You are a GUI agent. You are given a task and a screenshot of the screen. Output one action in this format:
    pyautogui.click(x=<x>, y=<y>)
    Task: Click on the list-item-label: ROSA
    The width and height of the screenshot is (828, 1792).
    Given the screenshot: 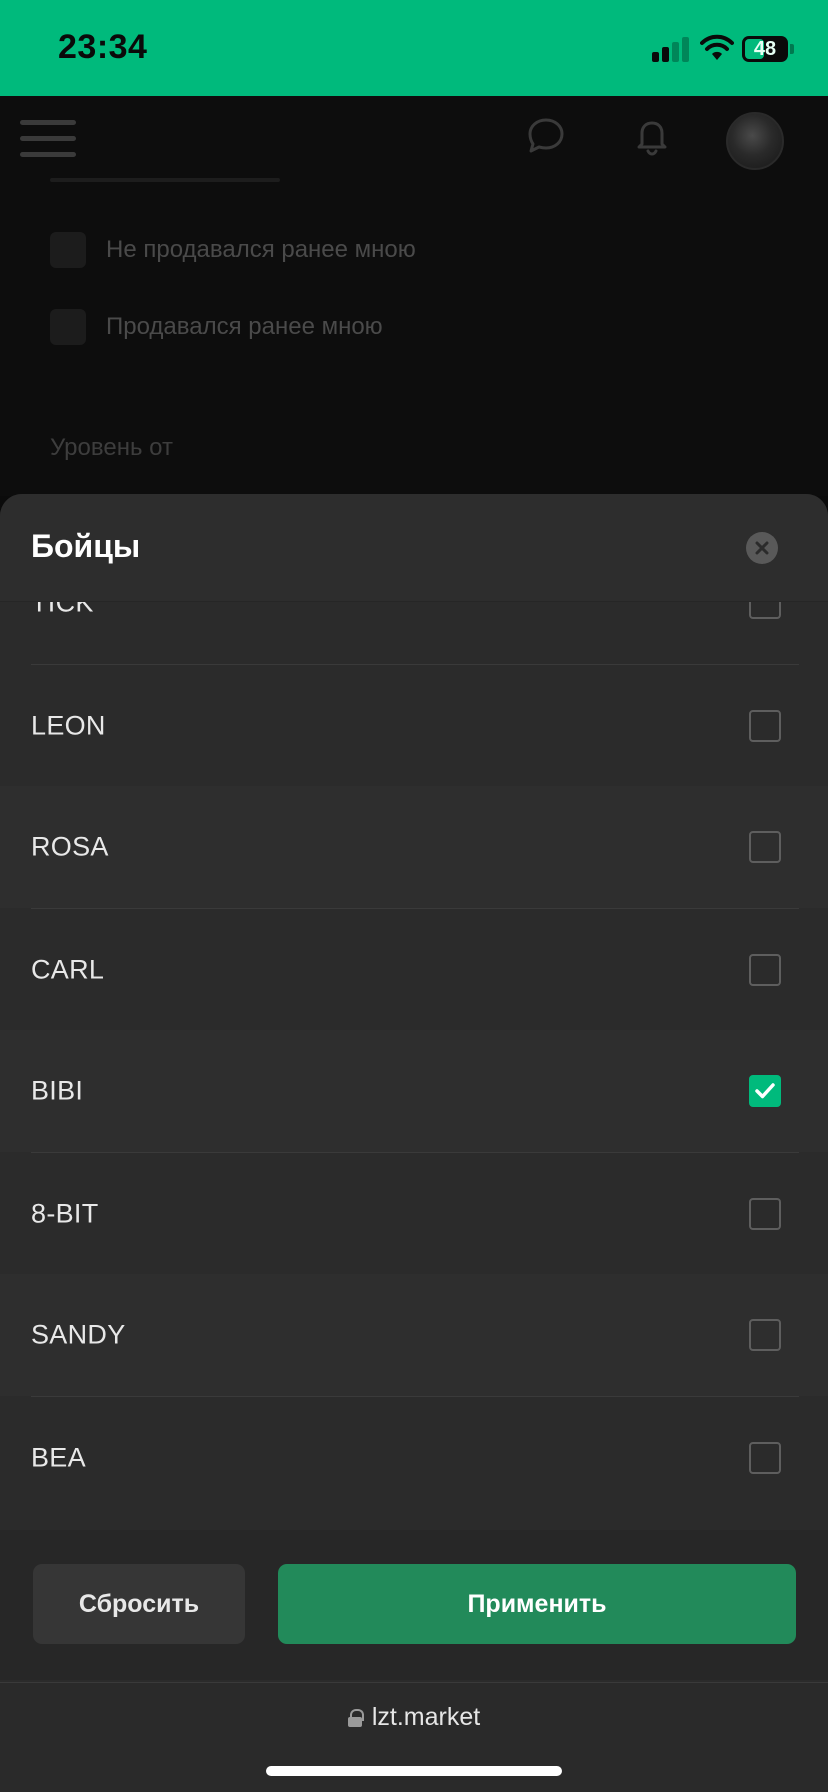 What is the action you would take?
    pyautogui.click(x=70, y=846)
    